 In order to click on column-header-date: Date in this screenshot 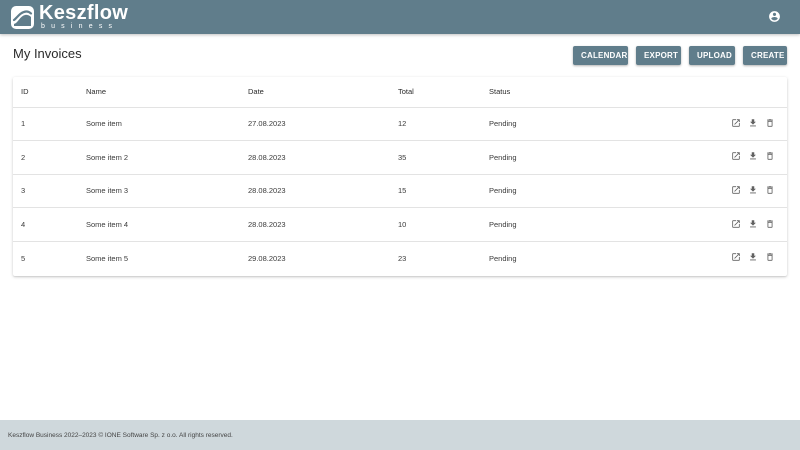, I will do `click(256, 92)`.